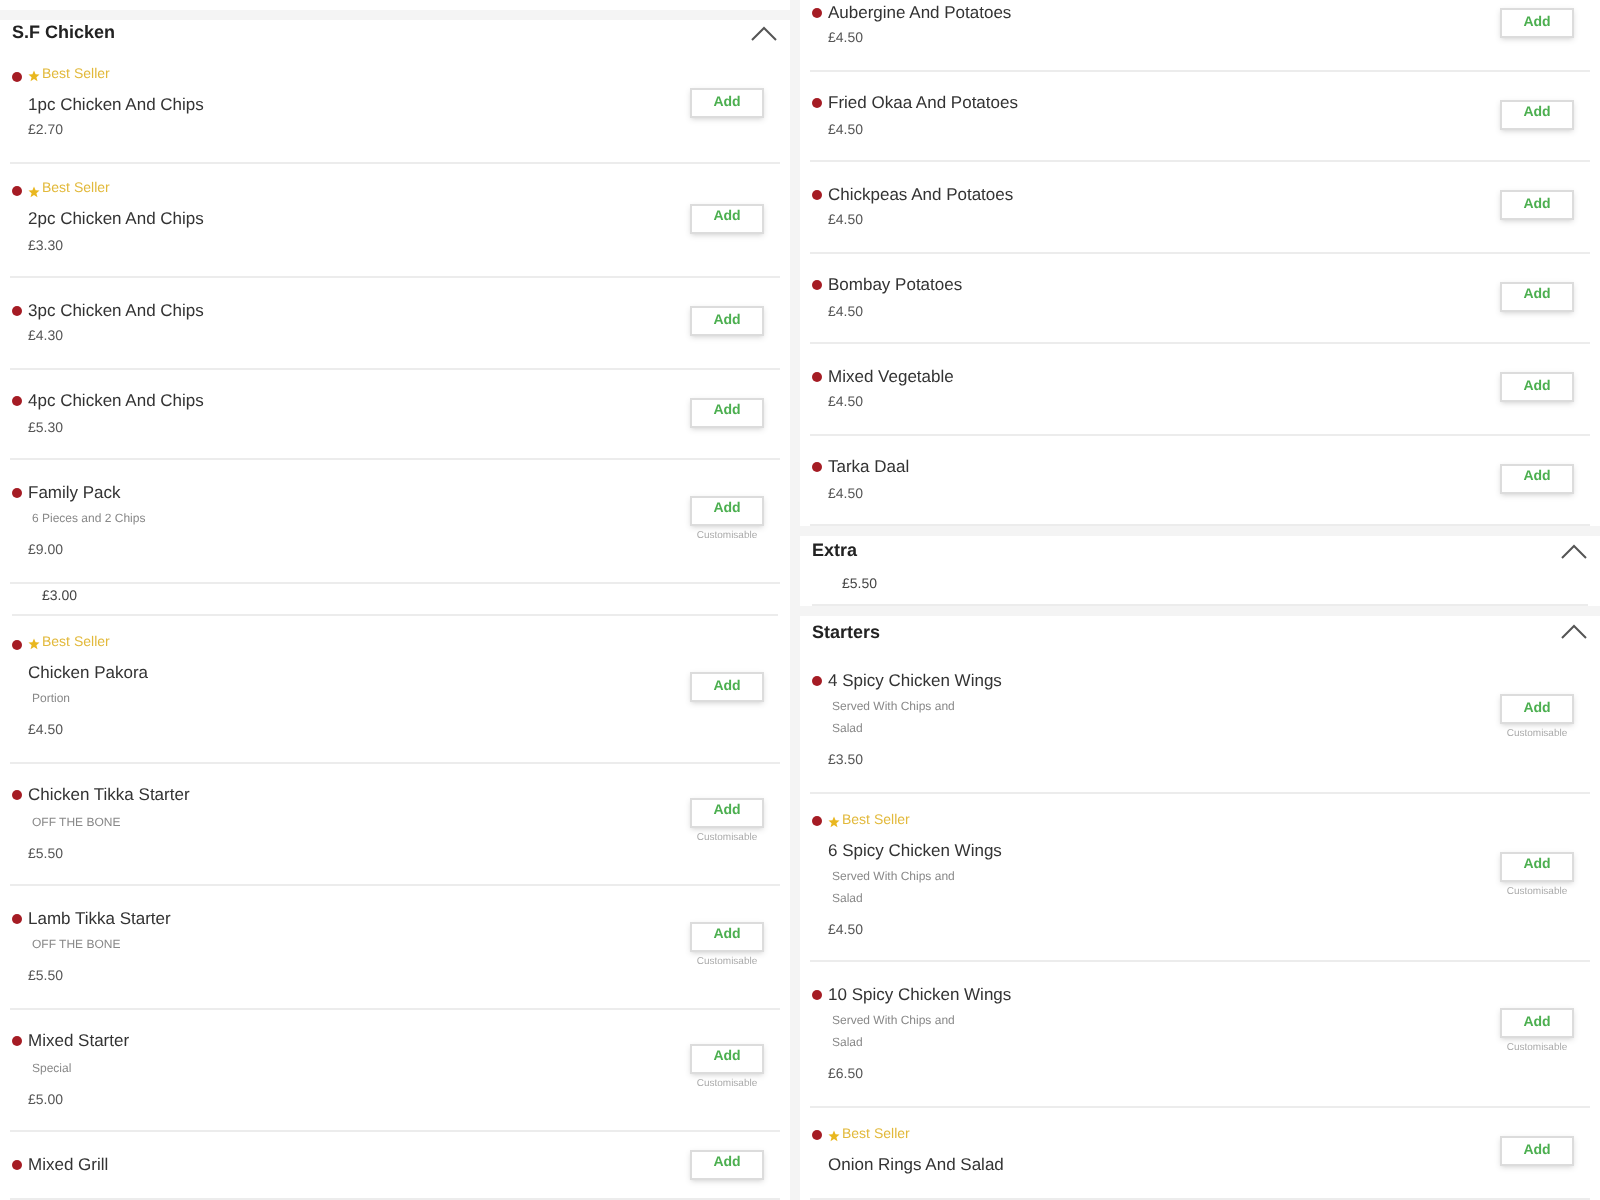 The height and width of the screenshot is (1200, 1600). I want to click on item-name: Bombay Potatoes, so click(895, 285).